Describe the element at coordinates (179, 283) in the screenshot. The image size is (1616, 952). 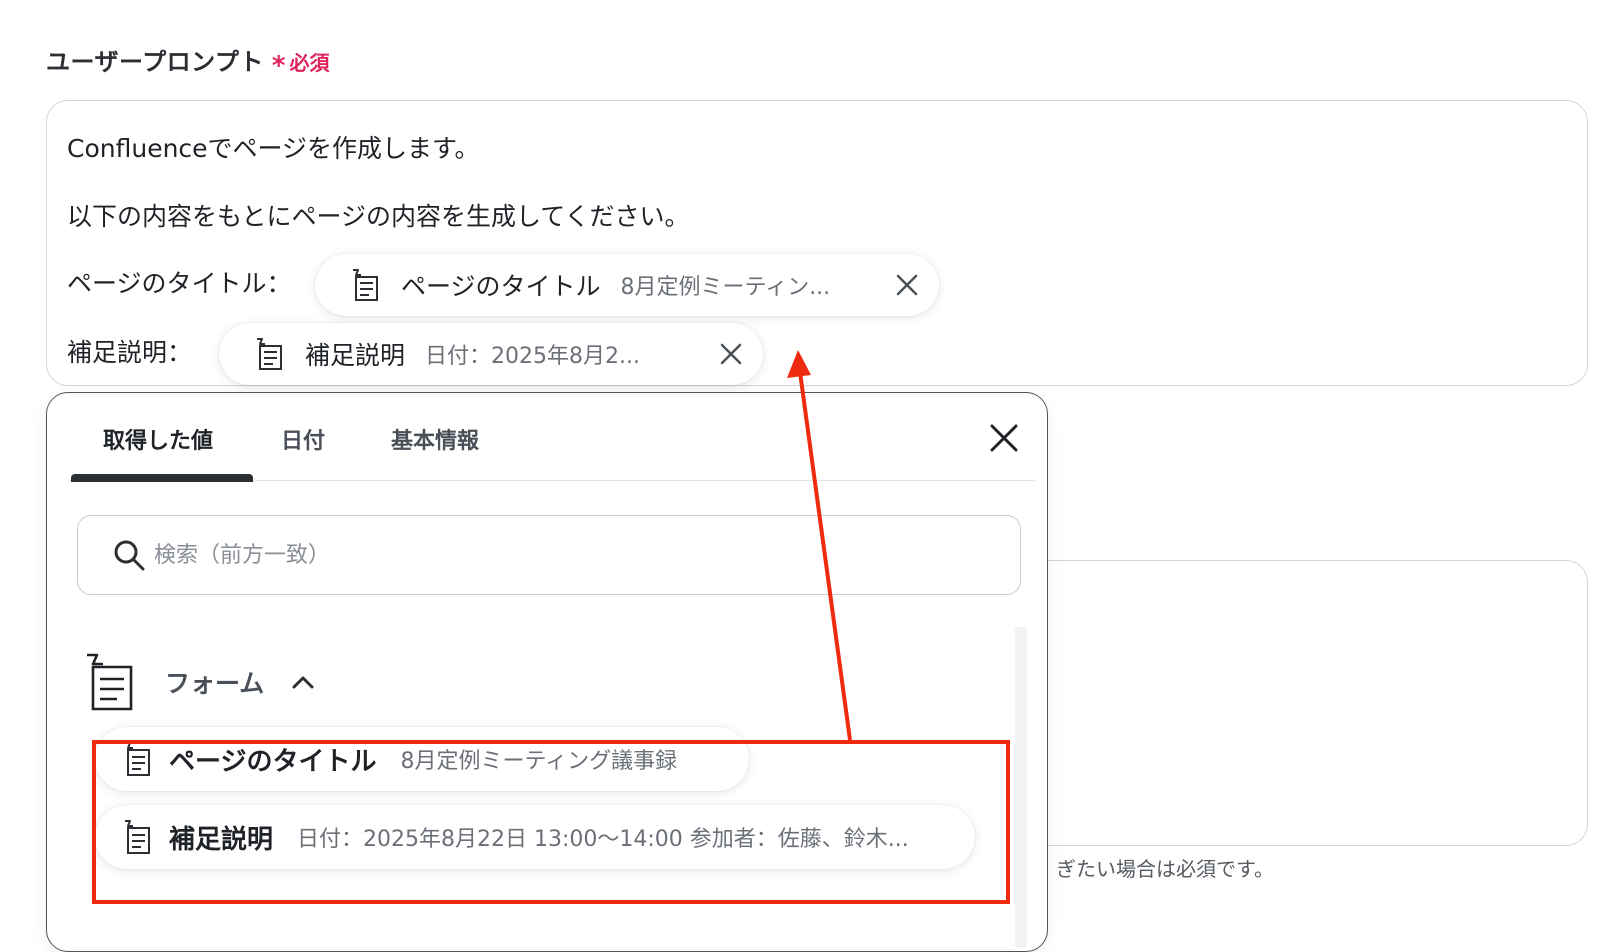
I see `prompt-line-3-label: ページのタイトル：` at that location.